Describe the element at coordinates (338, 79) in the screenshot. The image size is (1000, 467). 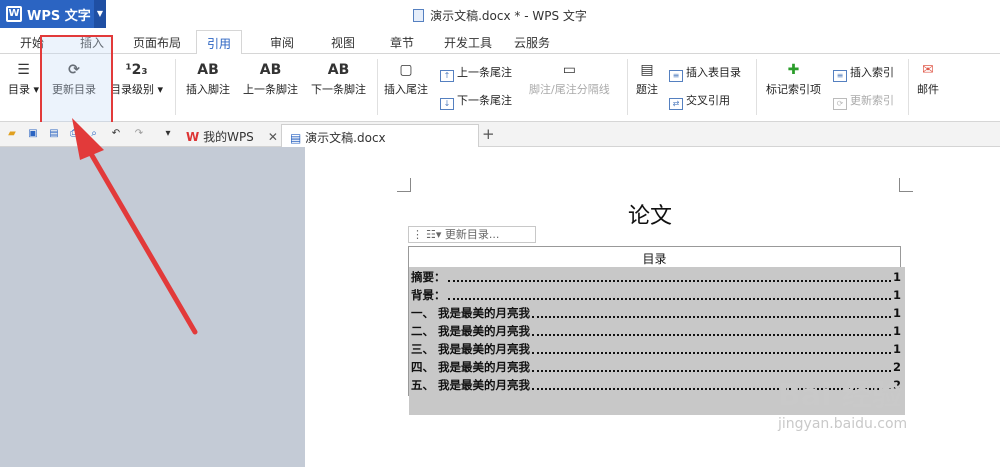
I see `next-footnote-button: AB 下一条脚注` at that location.